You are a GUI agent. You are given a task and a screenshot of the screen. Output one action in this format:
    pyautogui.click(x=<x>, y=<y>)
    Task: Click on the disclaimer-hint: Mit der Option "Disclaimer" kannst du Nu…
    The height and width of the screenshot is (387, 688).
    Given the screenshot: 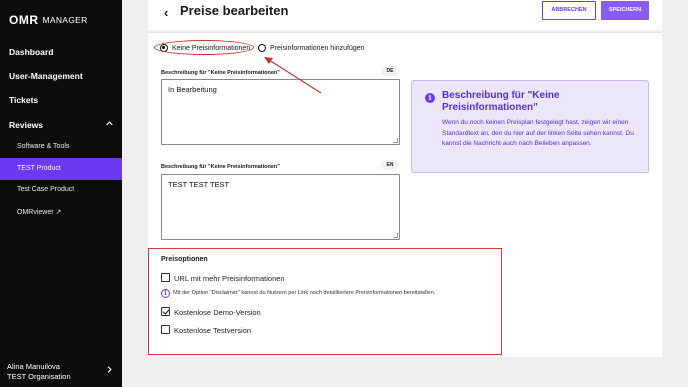 What is the action you would take?
    pyautogui.click(x=304, y=293)
    